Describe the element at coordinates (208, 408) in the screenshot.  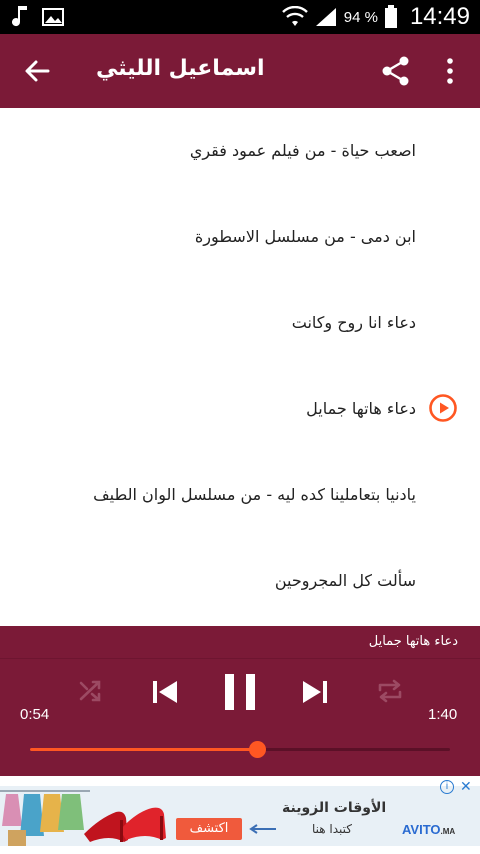
I see `track-item-playing: دعاء هاتها جمايل` at that location.